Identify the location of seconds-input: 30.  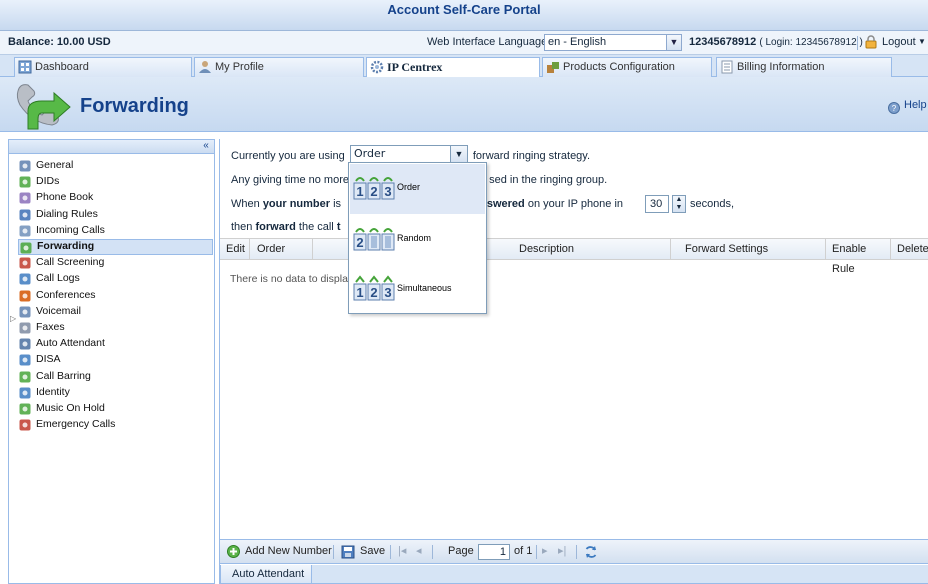
(657, 204).